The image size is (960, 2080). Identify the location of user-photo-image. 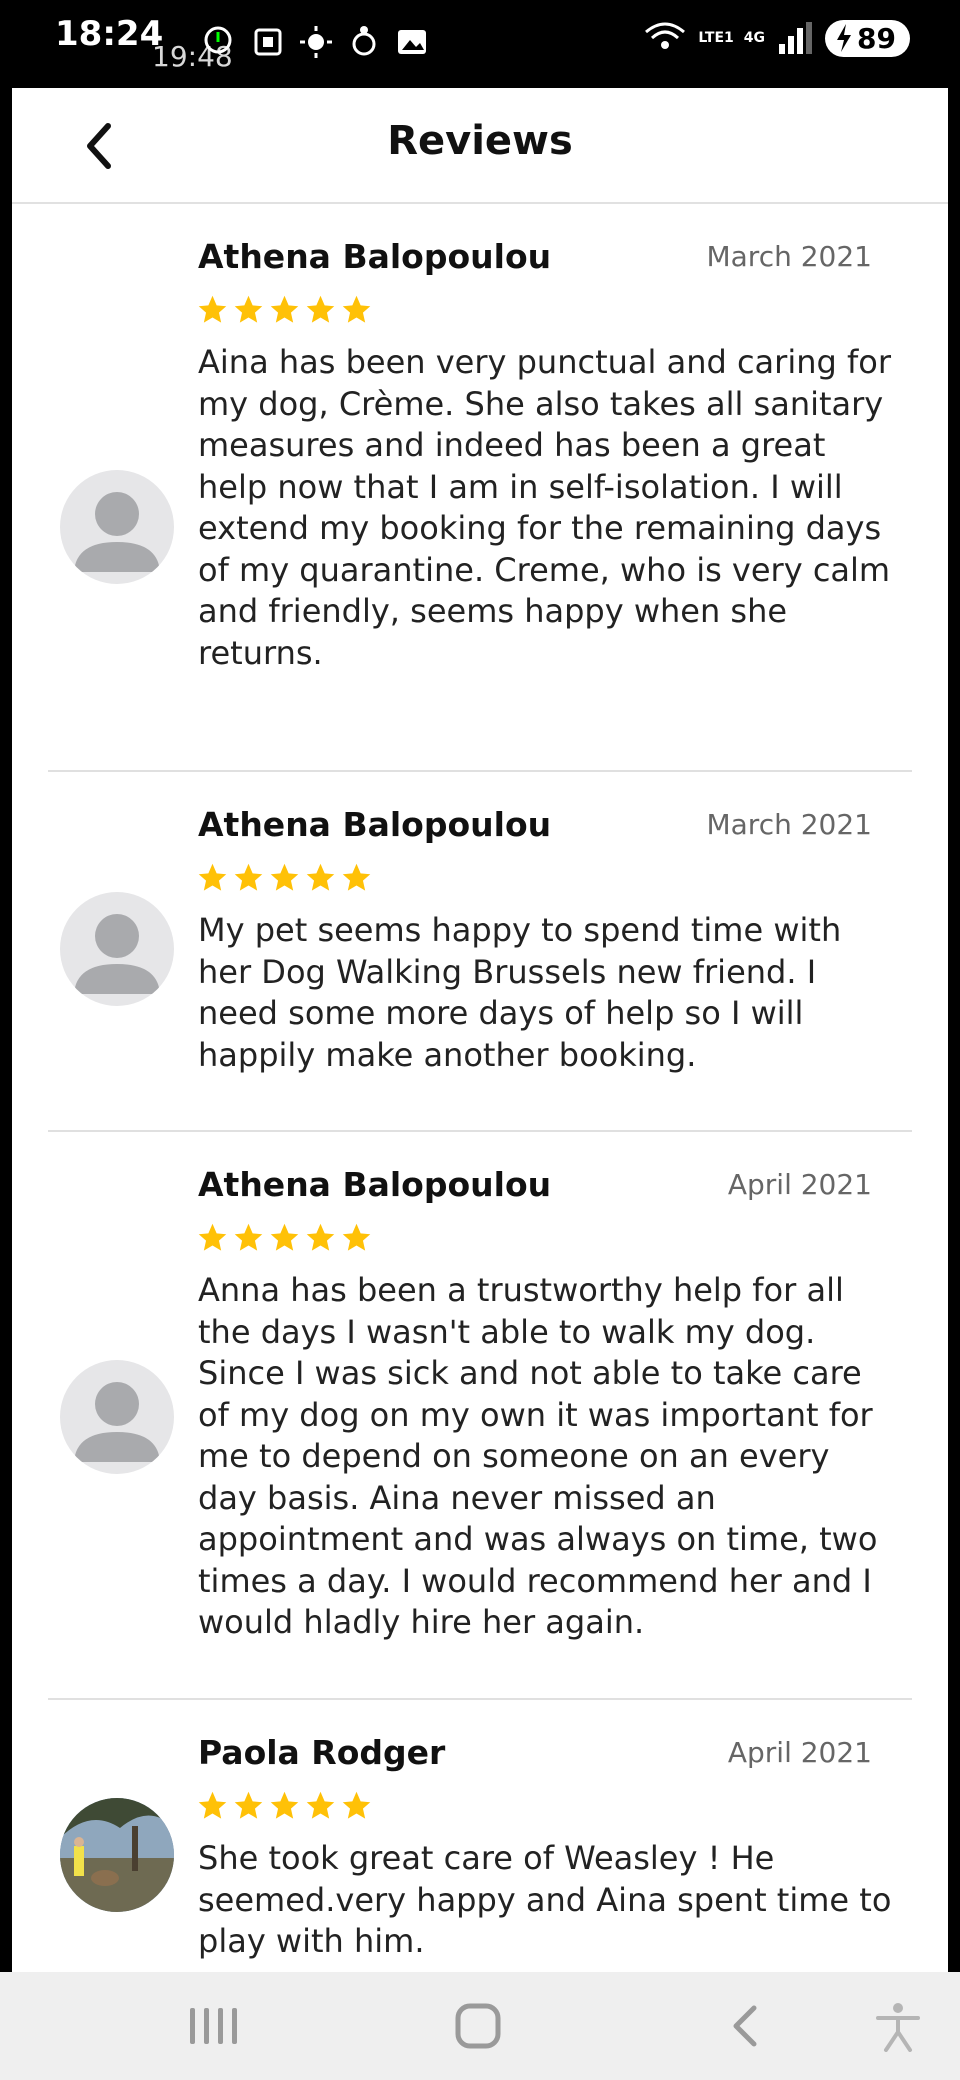
(117, 1855).